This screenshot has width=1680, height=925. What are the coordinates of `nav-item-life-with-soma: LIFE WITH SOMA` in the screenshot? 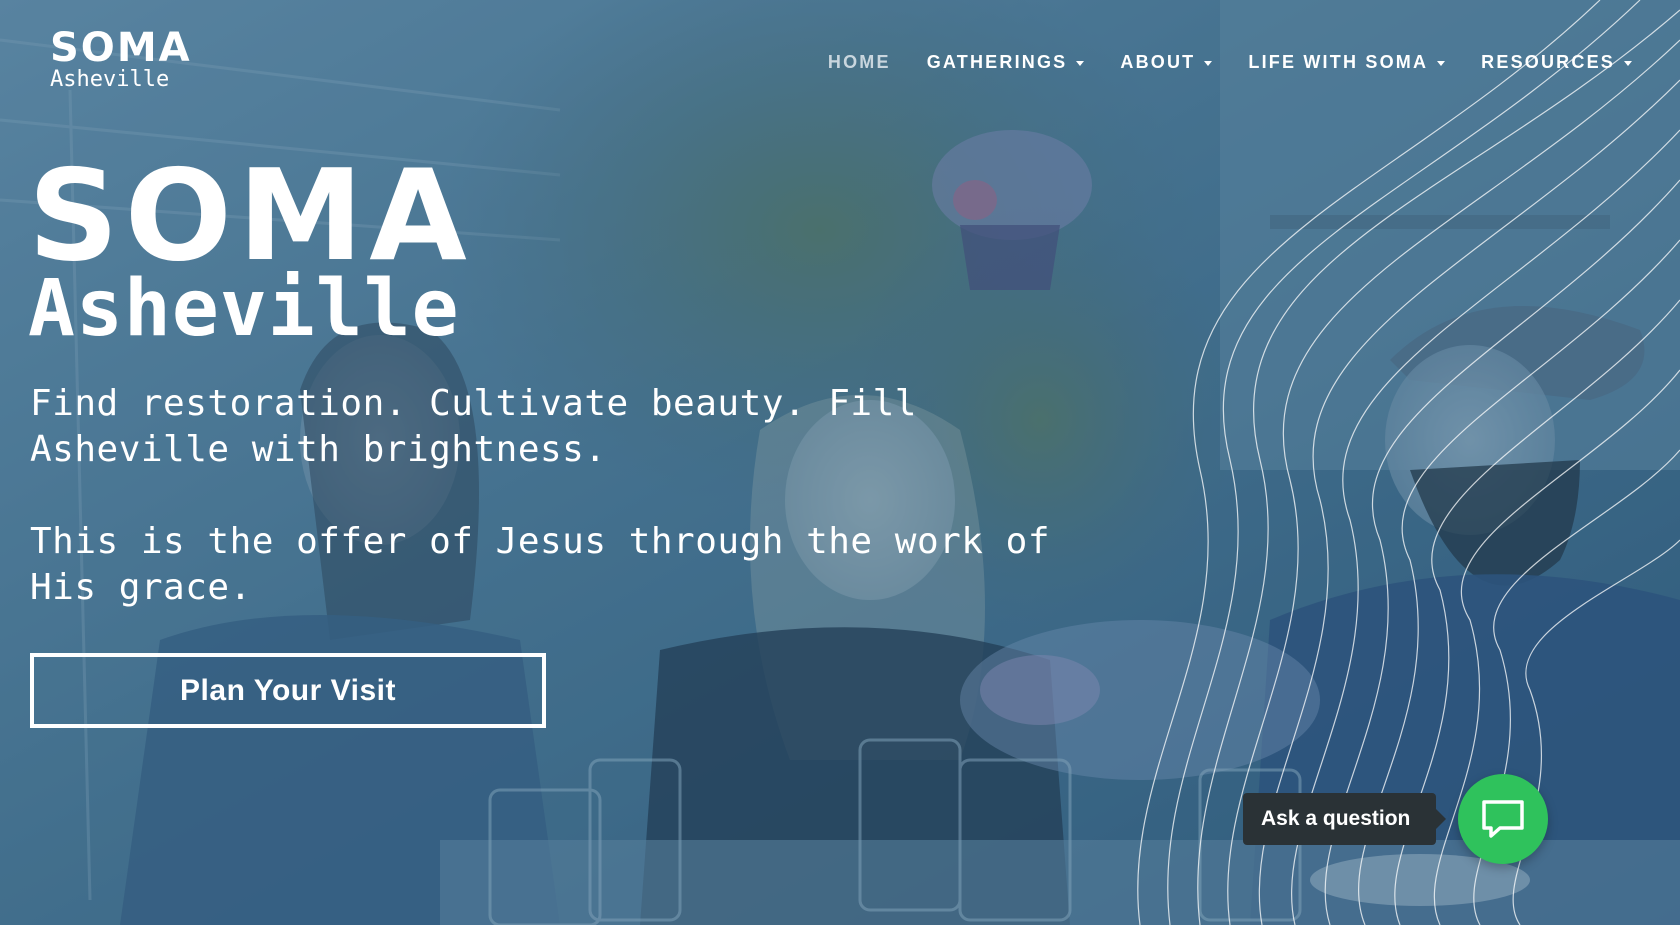 It's located at (1347, 62).